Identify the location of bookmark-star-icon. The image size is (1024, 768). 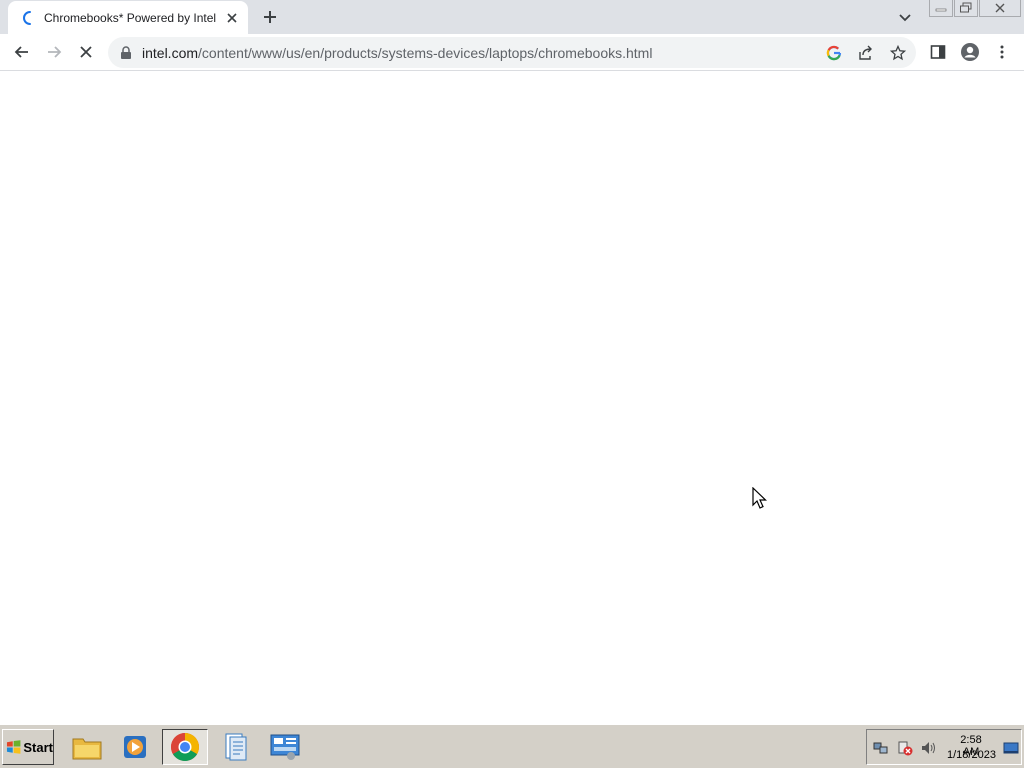
(898, 53).